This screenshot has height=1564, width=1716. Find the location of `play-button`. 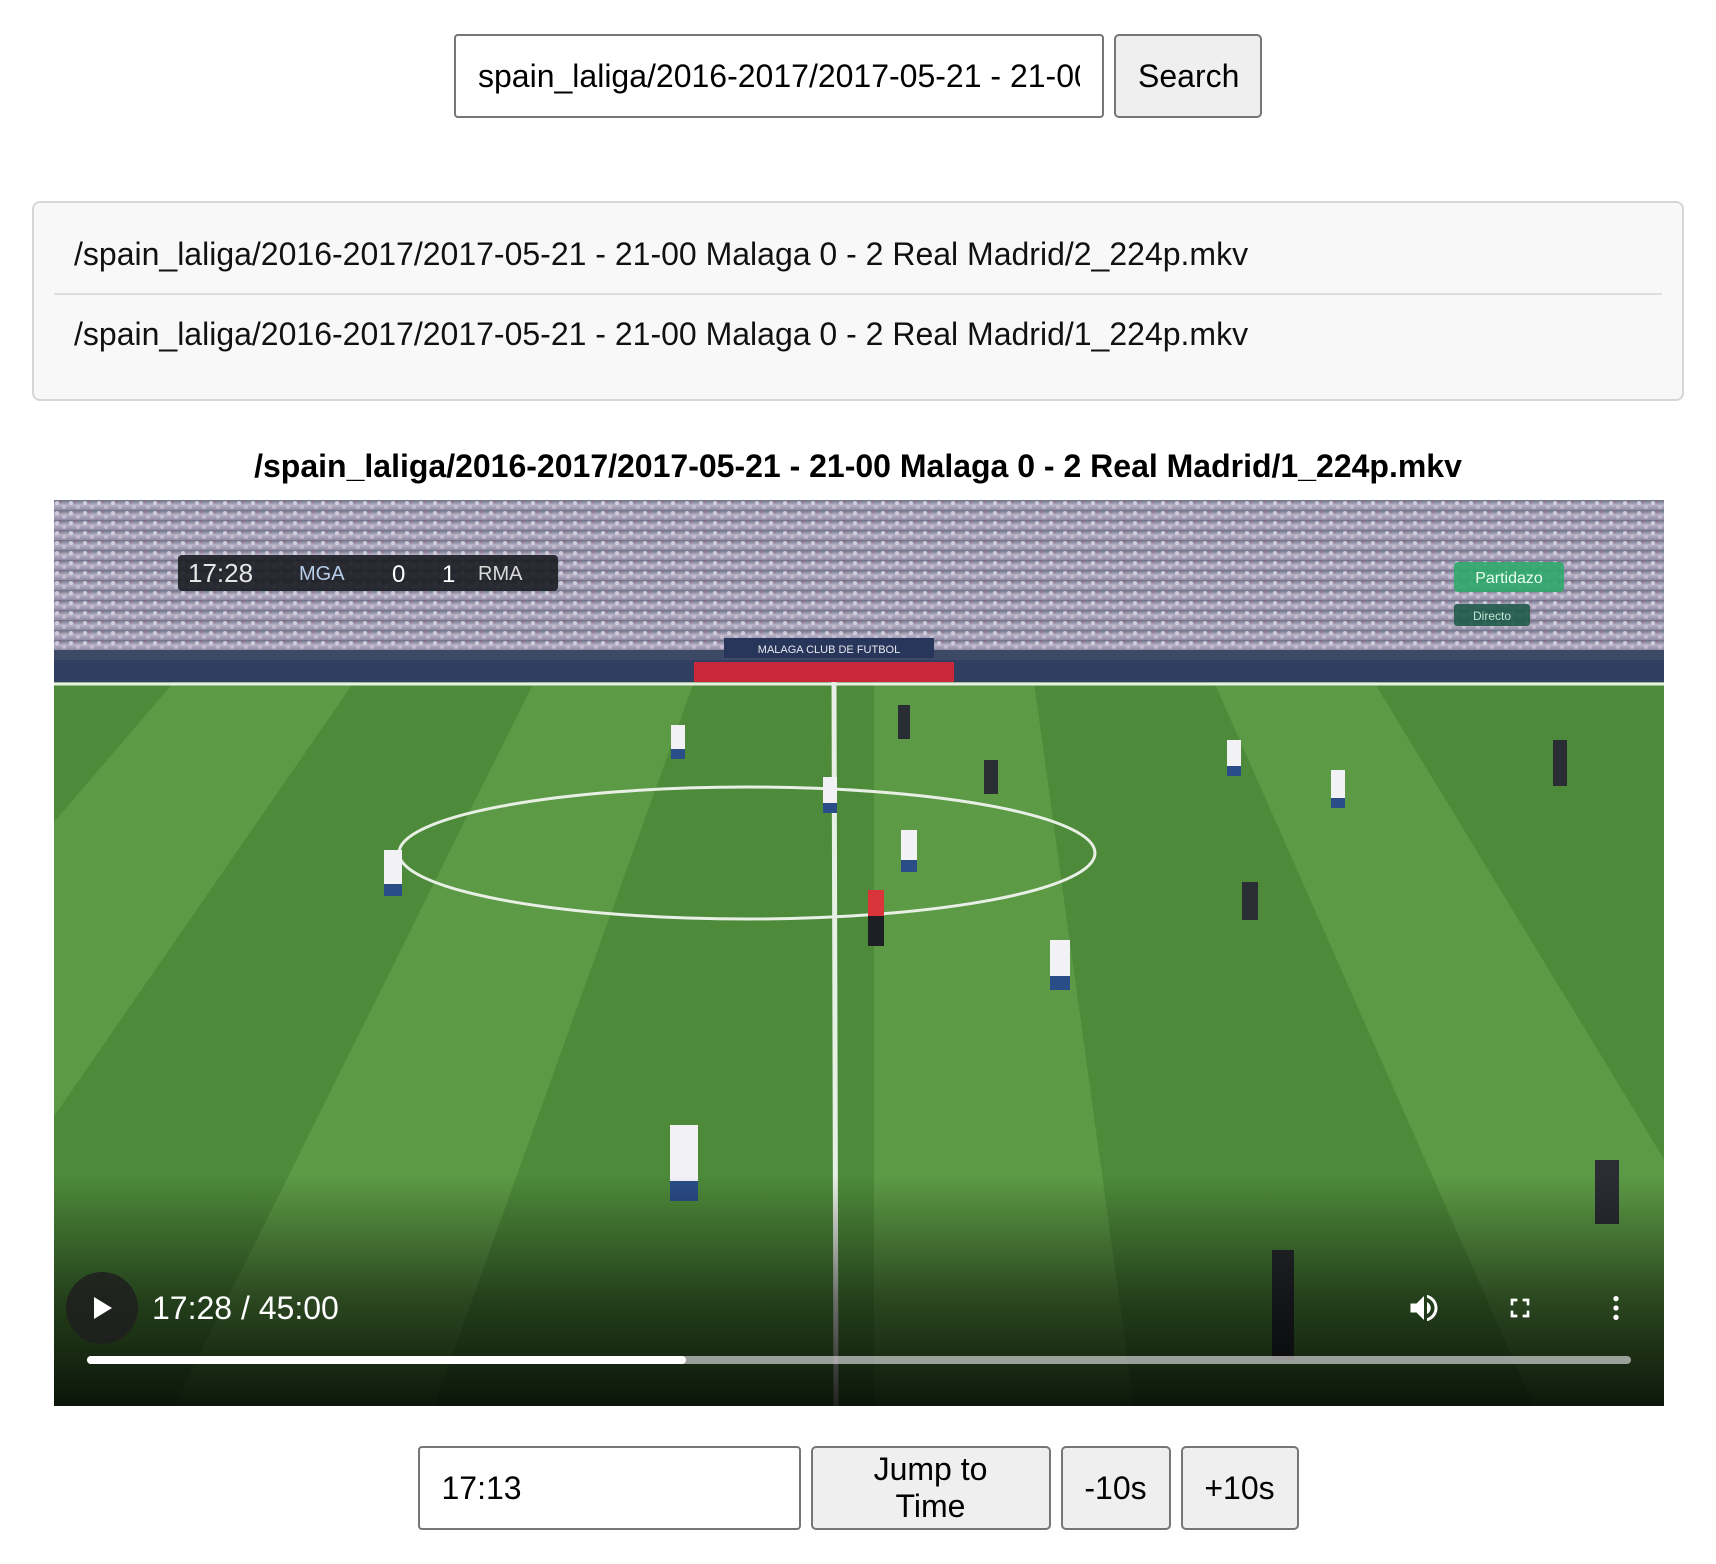

play-button is located at coordinates (102, 1308).